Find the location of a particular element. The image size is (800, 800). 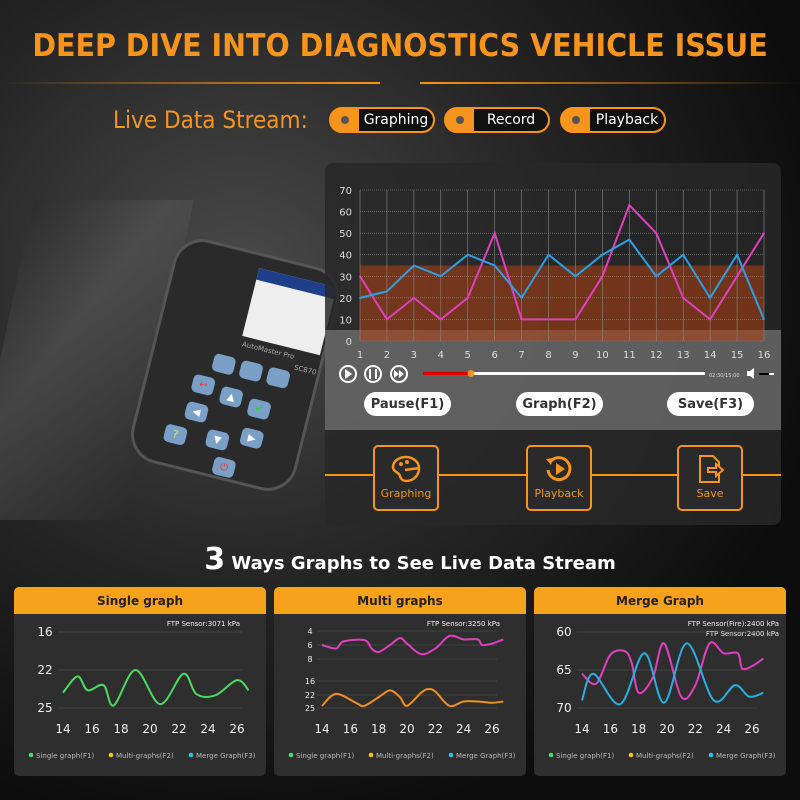

playback-label: Playback is located at coordinates (559, 493).